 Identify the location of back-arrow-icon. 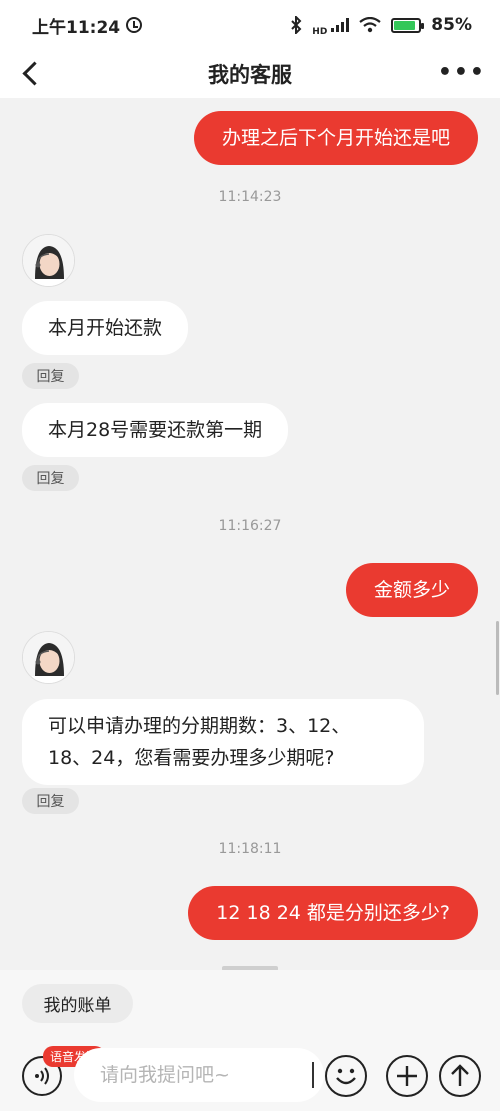
(31, 73).